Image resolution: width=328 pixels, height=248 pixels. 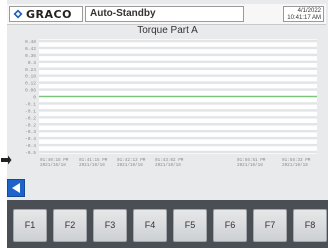 What do you see at coordinates (304, 18) in the screenshot?
I see `time-text: 10:41:17 AM` at bounding box center [304, 18].